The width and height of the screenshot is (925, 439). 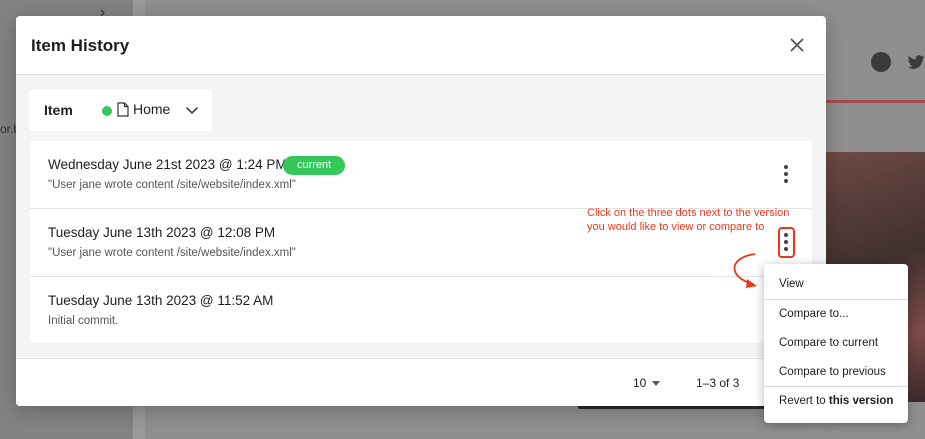 I want to click on item-selector: Item Home, so click(x=120, y=110).